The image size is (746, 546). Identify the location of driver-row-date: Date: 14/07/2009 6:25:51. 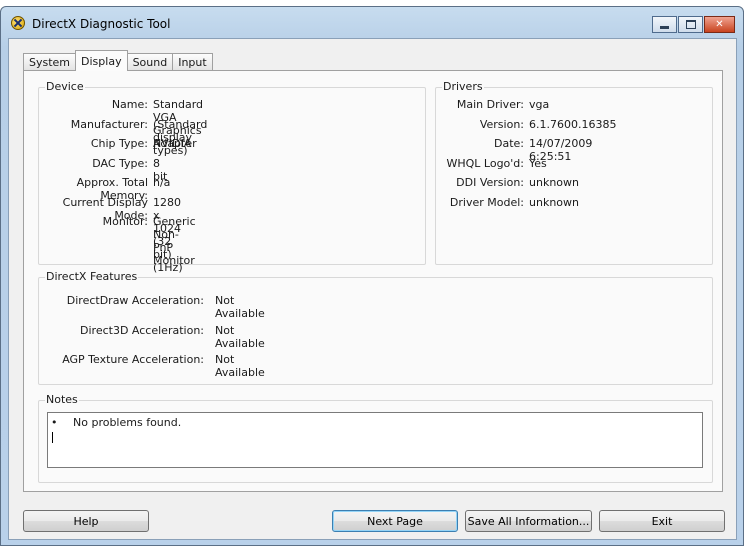
(514, 150).